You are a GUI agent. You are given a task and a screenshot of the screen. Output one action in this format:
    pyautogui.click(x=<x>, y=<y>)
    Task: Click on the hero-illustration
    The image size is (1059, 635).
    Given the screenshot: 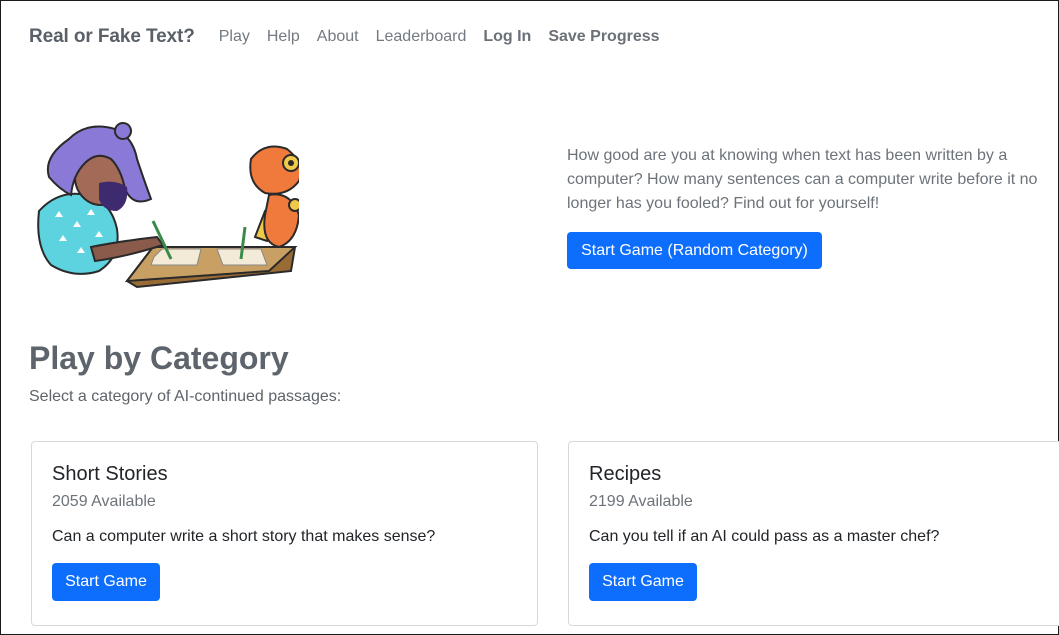 What is the action you would take?
    pyautogui.click(x=165, y=206)
    